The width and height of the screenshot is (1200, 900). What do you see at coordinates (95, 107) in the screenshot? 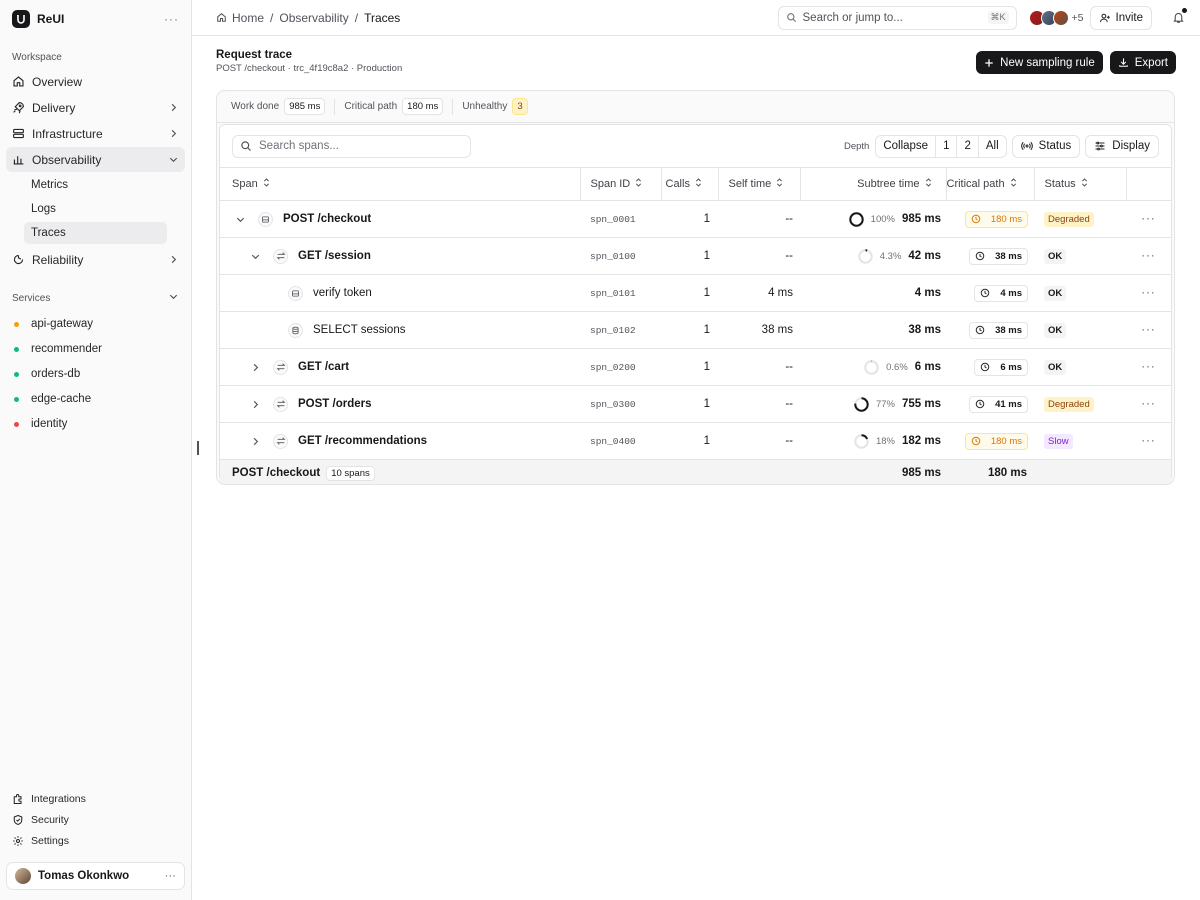
I see `sidebar-item-delivery: Delivery` at bounding box center [95, 107].